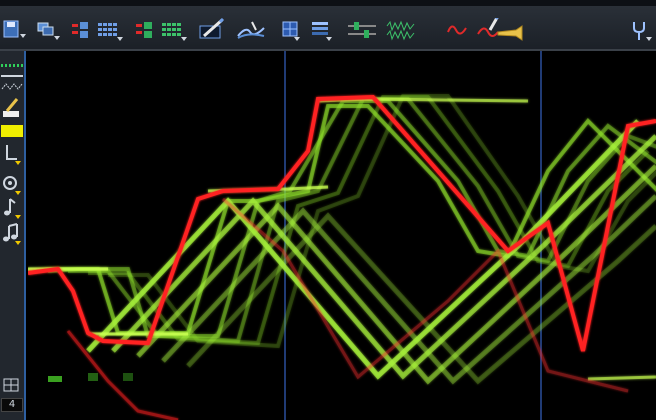  What do you see at coordinates (500, 30) in the screenshot?
I see `trumpet-icon` at bounding box center [500, 30].